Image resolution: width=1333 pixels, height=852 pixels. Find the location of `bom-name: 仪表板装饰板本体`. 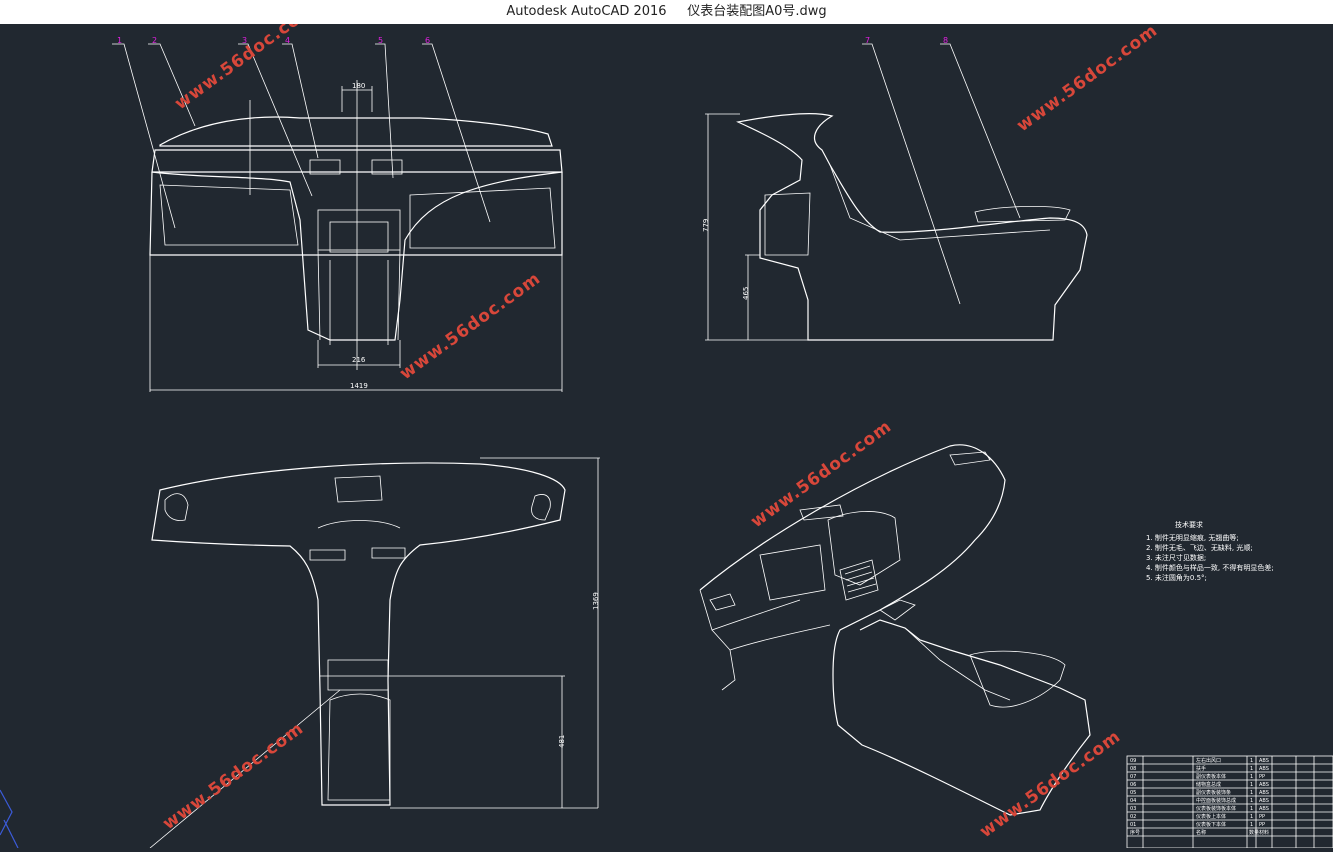

bom-name: 仪表板装饰板本体 is located at coordinates (1216, 808).